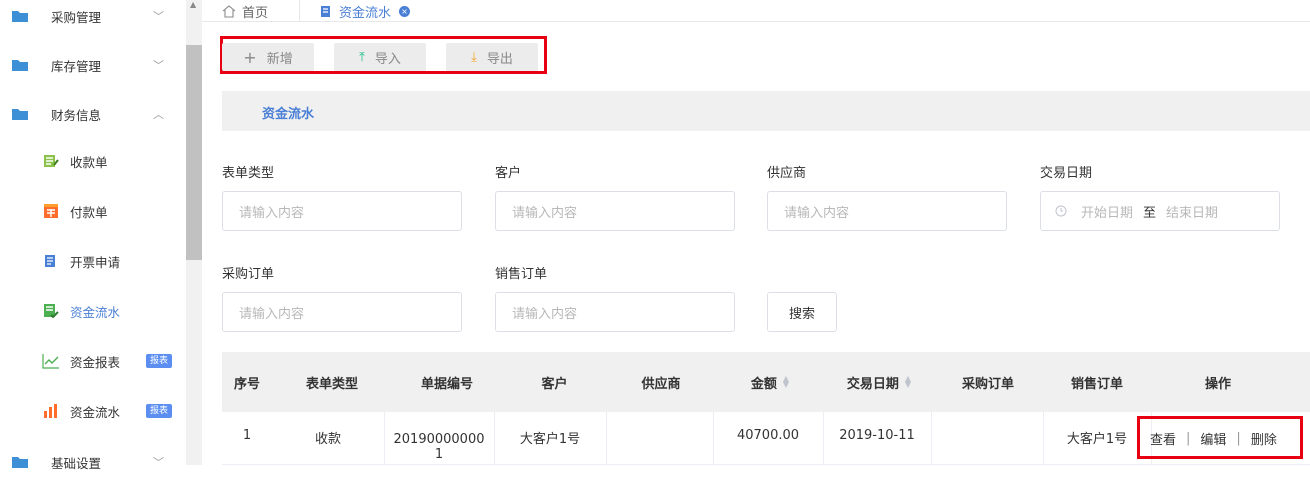 This screenshot has width=1310, height=477. Describe the element at coordinates (987, 384) in the screenshot. I see `column-header-purchase-order: 采购订单` at that location.